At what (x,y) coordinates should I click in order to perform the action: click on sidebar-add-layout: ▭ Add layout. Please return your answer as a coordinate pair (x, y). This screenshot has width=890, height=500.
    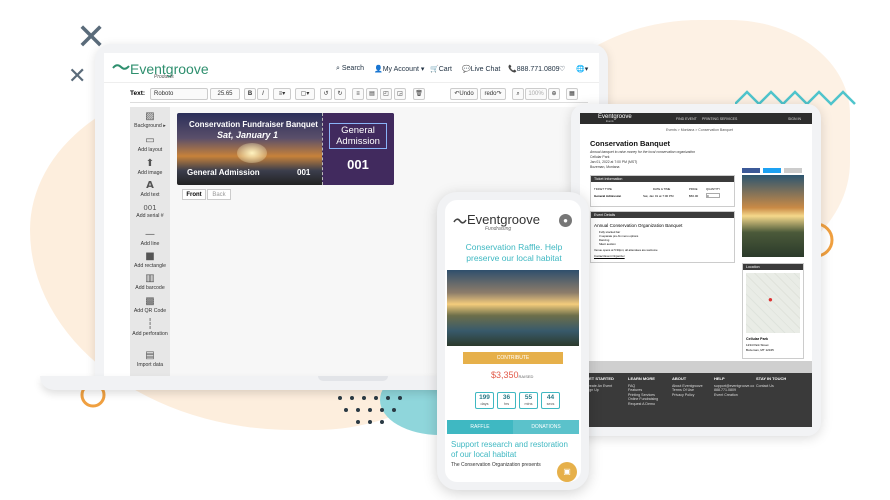
    Looking at the image, I should click on (150, 144).